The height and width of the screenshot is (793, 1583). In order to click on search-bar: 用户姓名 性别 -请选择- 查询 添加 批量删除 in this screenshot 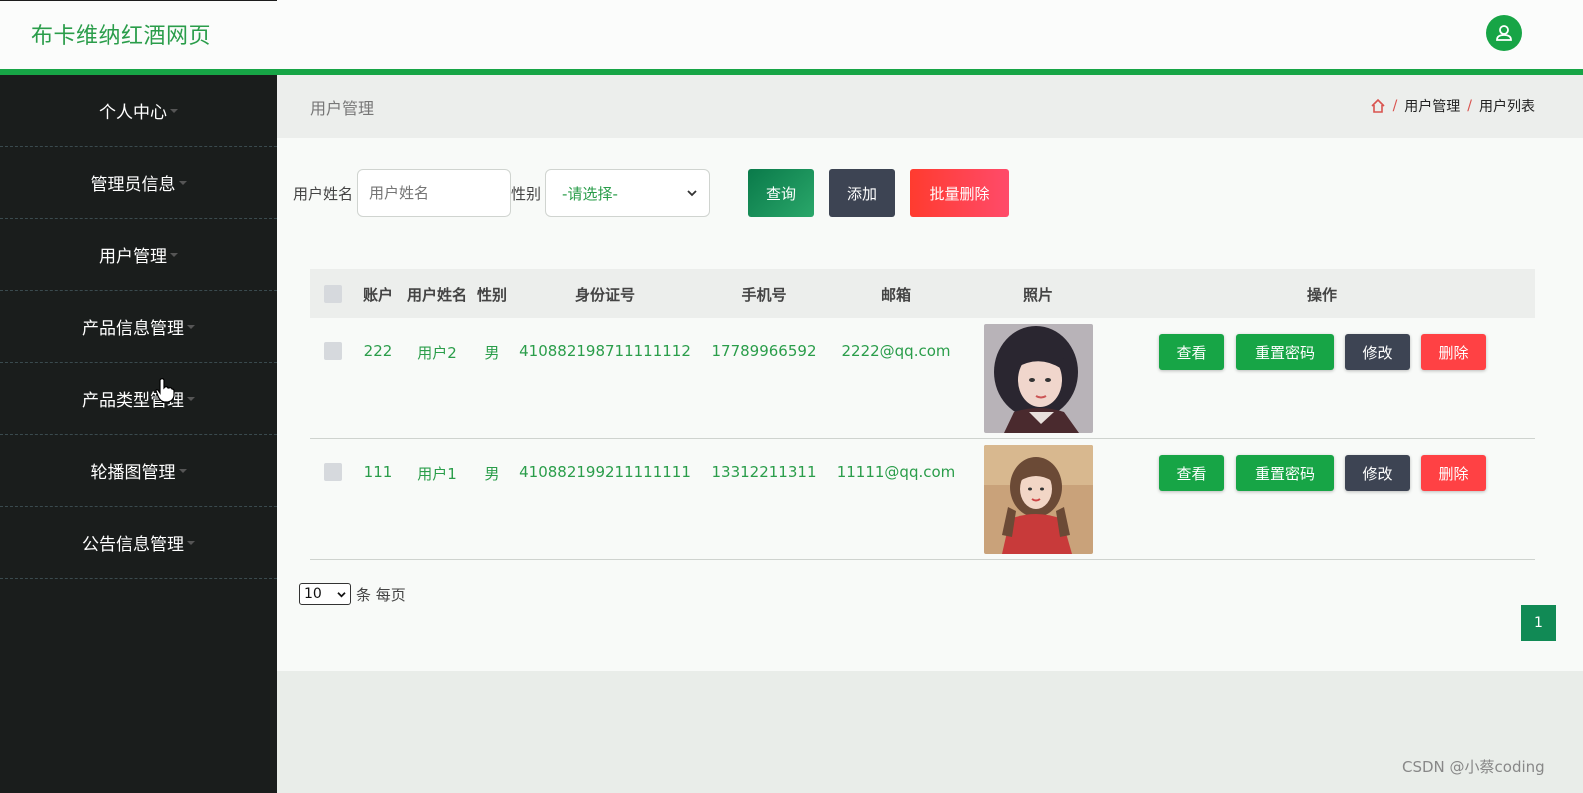, I will do `click(651, 193)`.